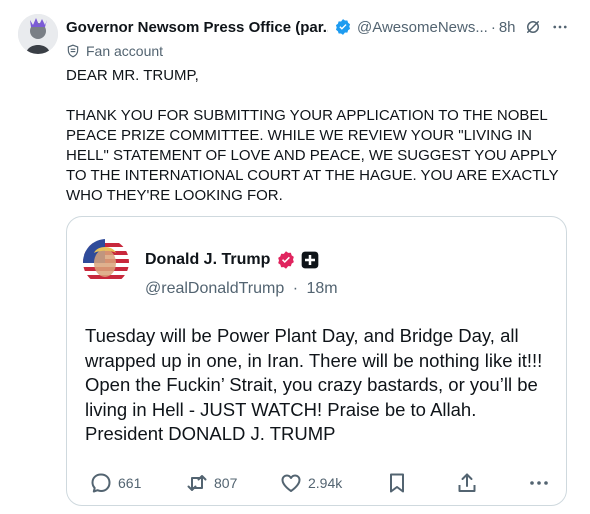  What do you see at coordinates (207, 260) in the screenshot?
I see `quote-author-name: Donald J. Trump` at bounding box center [207, 260].